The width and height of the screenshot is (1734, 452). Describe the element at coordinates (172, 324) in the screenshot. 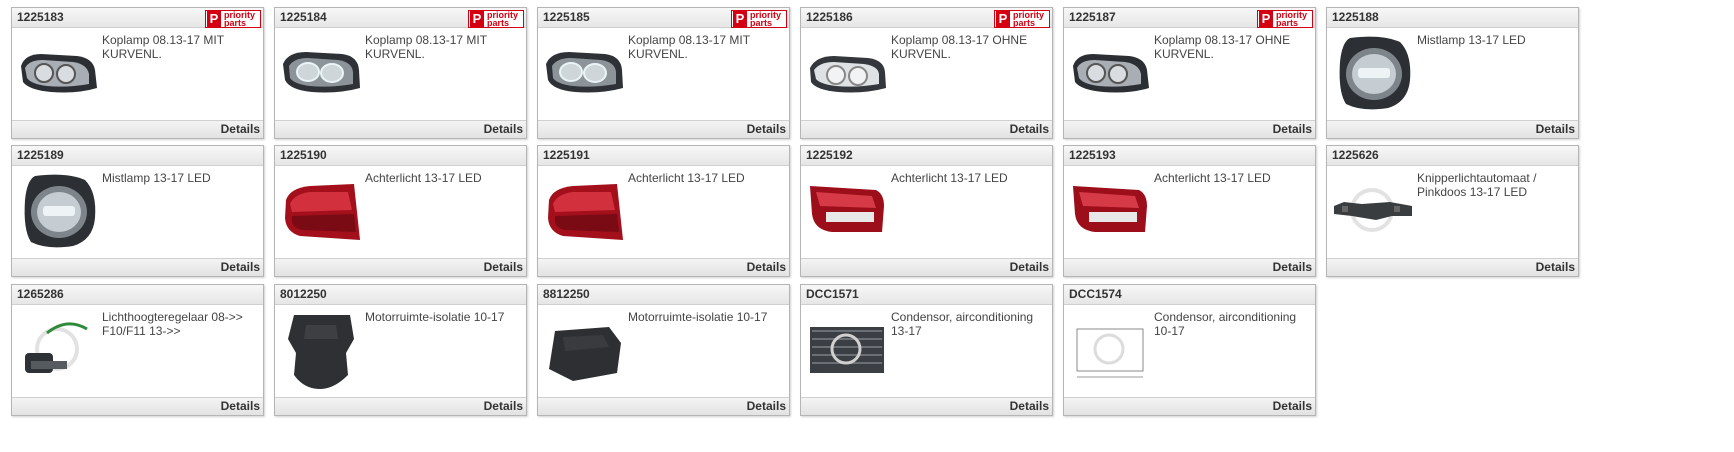

I see `product-description: Lichthoogteregelaar 08->> F10/F11 13->>` at that location.